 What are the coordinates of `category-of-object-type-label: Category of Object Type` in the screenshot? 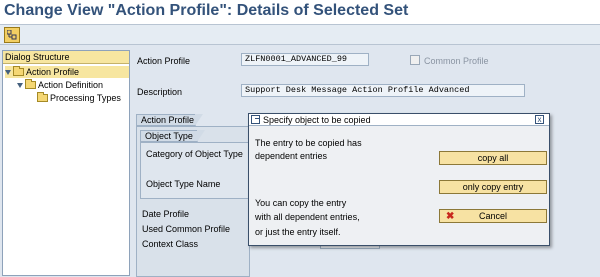 It's located at (194, 154).